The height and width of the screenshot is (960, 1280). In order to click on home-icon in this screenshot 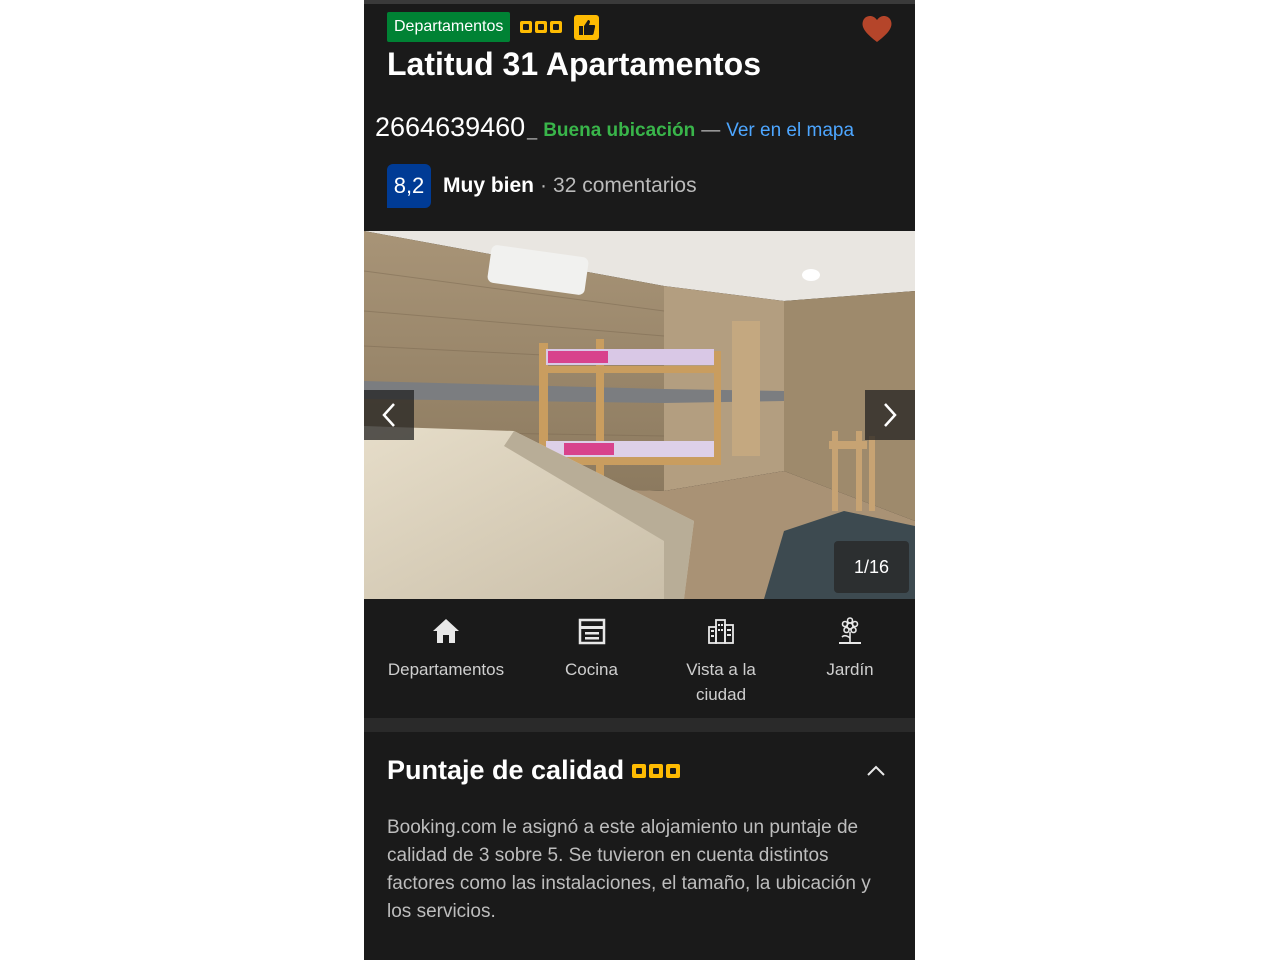, I will do `click(446, 631)`.